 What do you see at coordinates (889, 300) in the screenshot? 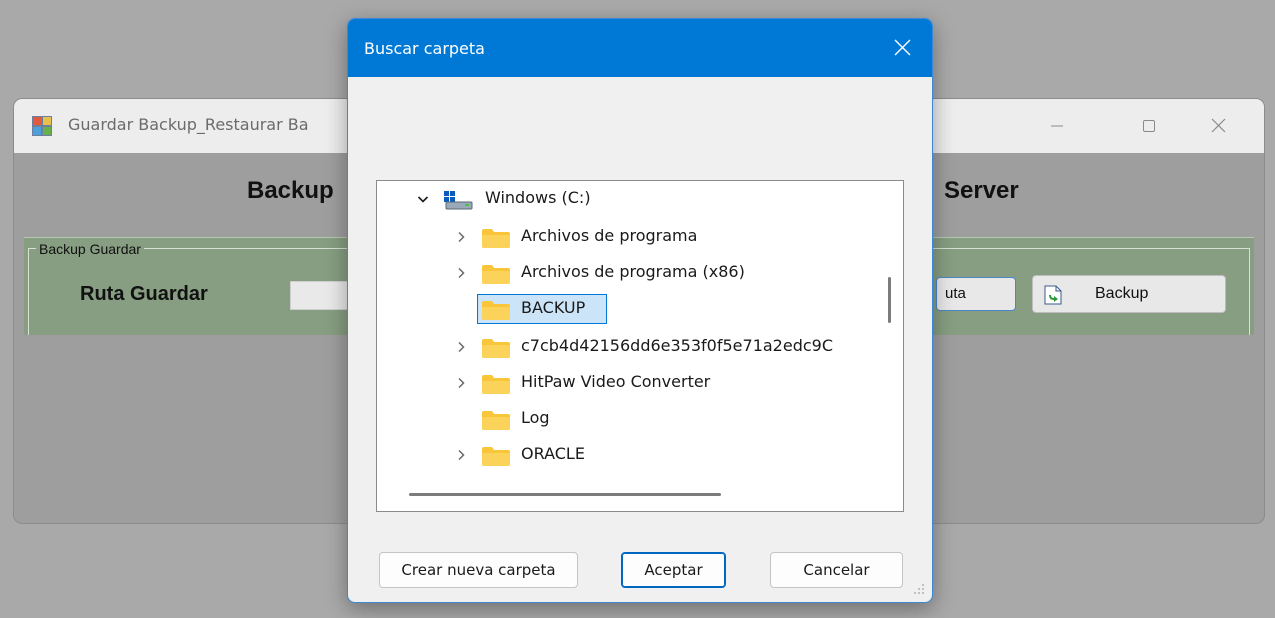
I see `vertical-scrollbar-thumb` at bounding box center [889, 300].